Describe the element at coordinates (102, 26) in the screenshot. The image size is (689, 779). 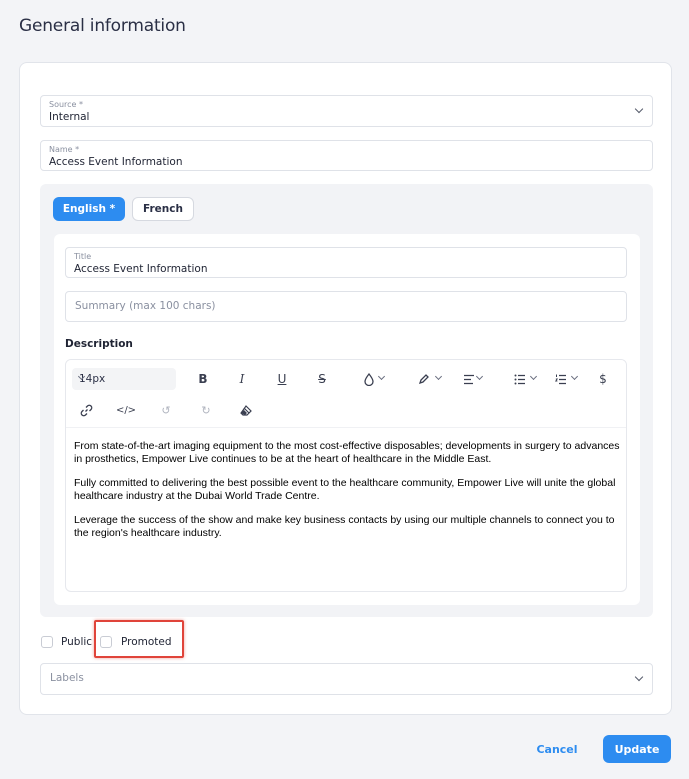
I see `page-title: General information` at that location.